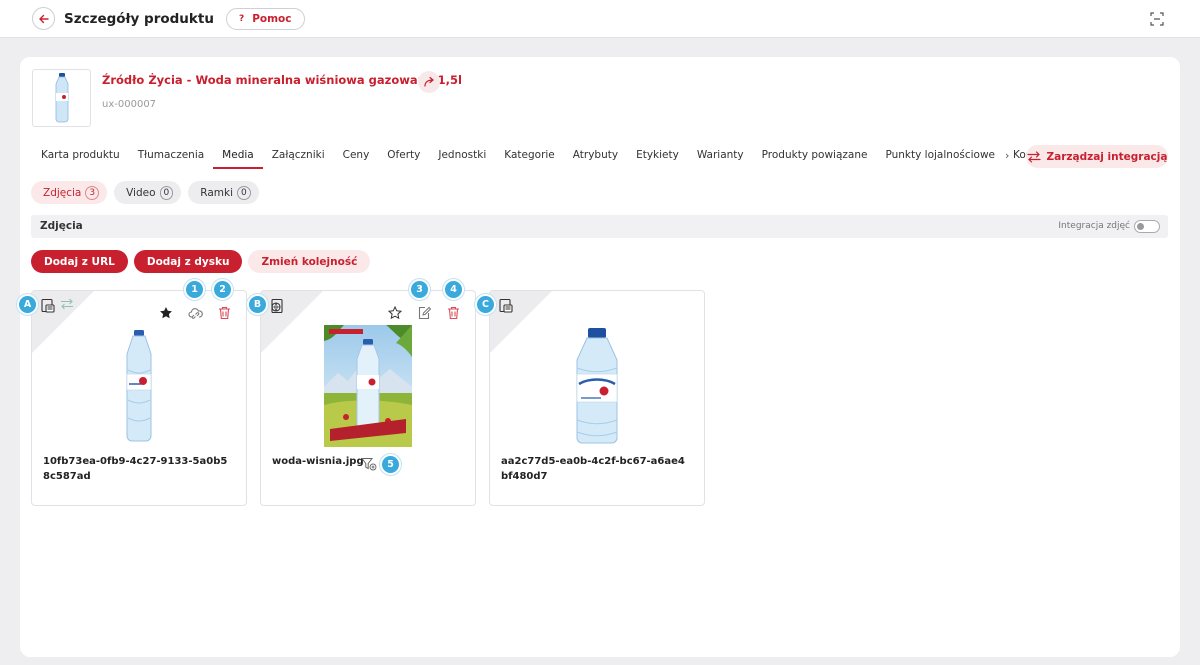  What do you see at coordinates (135, 469) in the screenshot?
I see `image-file-name: 10fb73ea-0fb9-4c27-9133-5a0b58c587ad` at bounding box center [135, 469].